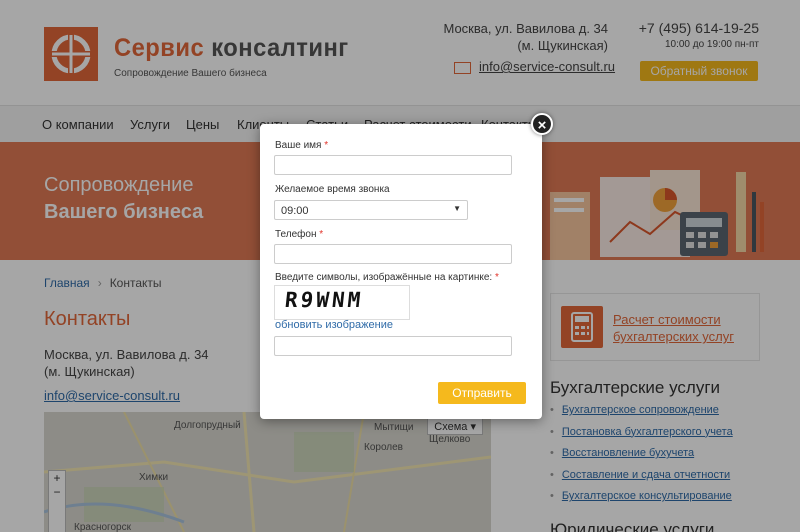 This screenshot has height=532, width=800. What do you see at coordinates (371, 210) in the screenshot?
I see `time-select: 09:00 ▼` at bounding box center [371, 210].